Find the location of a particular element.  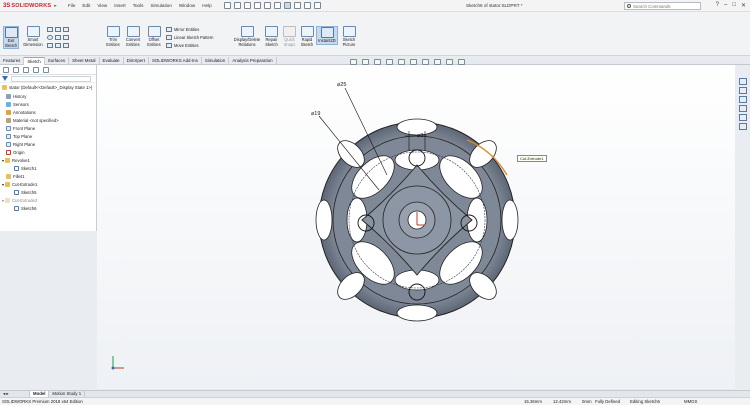

search-input is located at coordinates (665, 6).